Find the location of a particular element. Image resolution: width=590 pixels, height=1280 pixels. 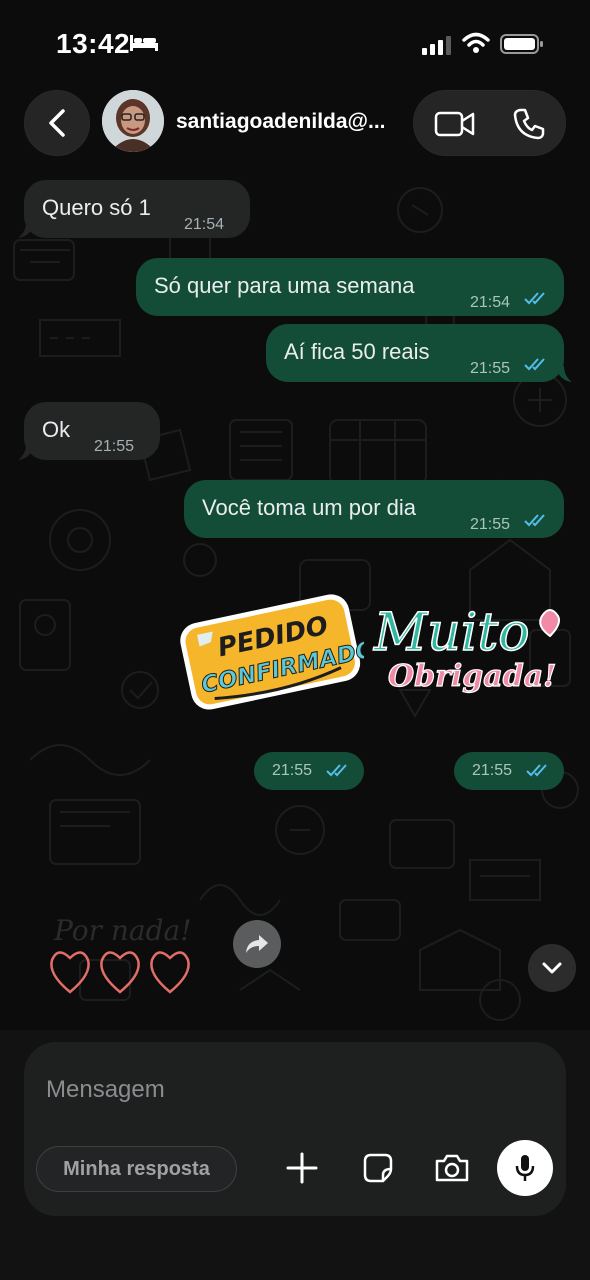

chevron-down-icon is located at coordinates (552, 968).